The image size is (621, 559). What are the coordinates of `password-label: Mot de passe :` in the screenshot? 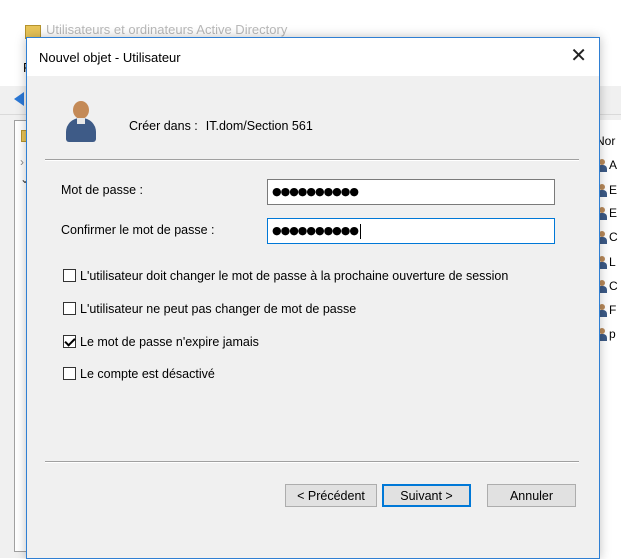 It's located at (102, 190).